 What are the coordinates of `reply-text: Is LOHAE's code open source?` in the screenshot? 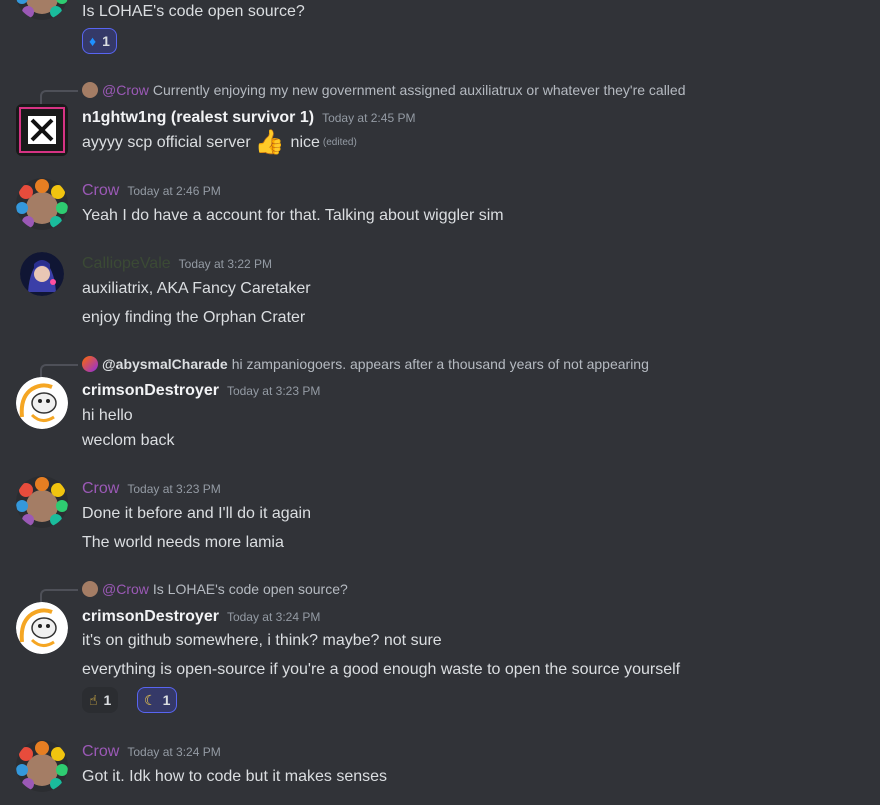 It's located at (250, 589).